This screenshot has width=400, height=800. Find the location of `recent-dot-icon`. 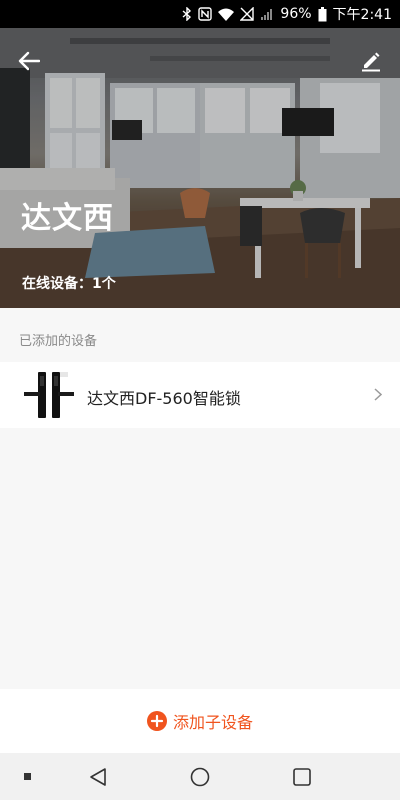

recent-dot-icon is located at coordinates (27, 776).